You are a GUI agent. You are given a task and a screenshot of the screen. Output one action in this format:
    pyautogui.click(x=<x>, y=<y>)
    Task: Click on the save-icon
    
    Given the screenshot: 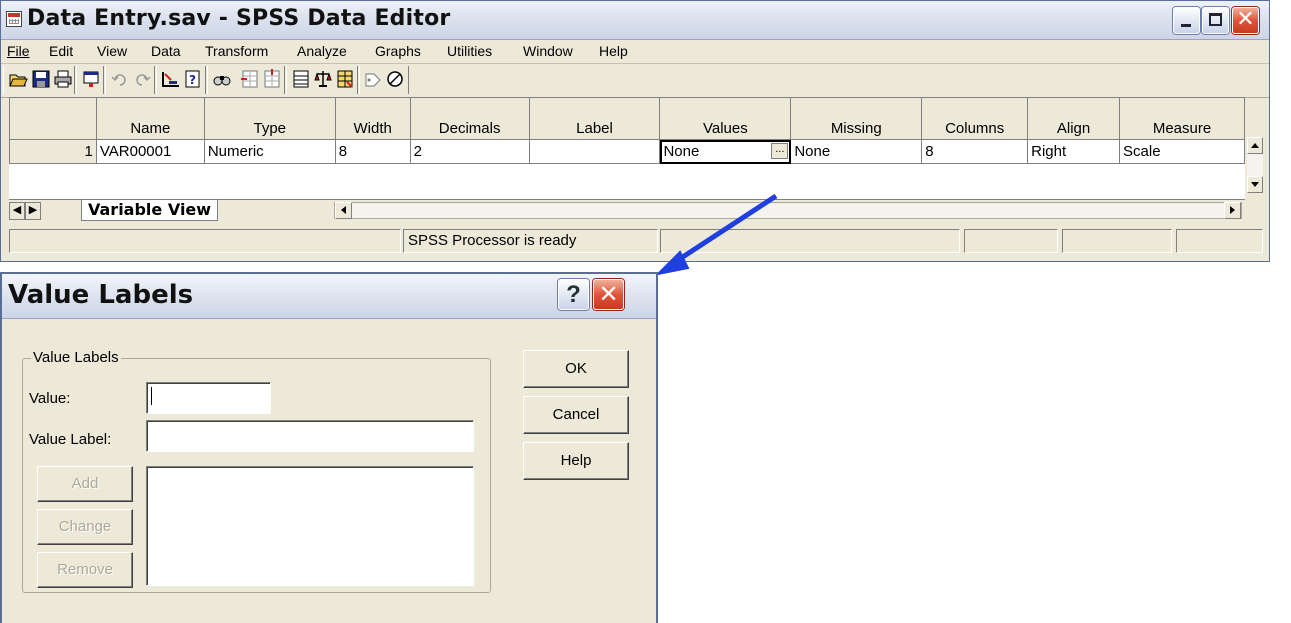 What is the action you would take?
    pyautogui.click(x=41, y=79)
    